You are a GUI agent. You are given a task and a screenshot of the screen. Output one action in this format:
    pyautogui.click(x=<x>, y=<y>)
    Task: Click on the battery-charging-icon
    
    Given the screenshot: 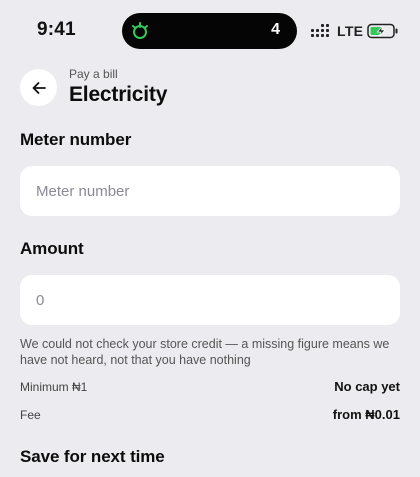 What is the action you would take?
    pyautogui.click(x=382, y=31)
    